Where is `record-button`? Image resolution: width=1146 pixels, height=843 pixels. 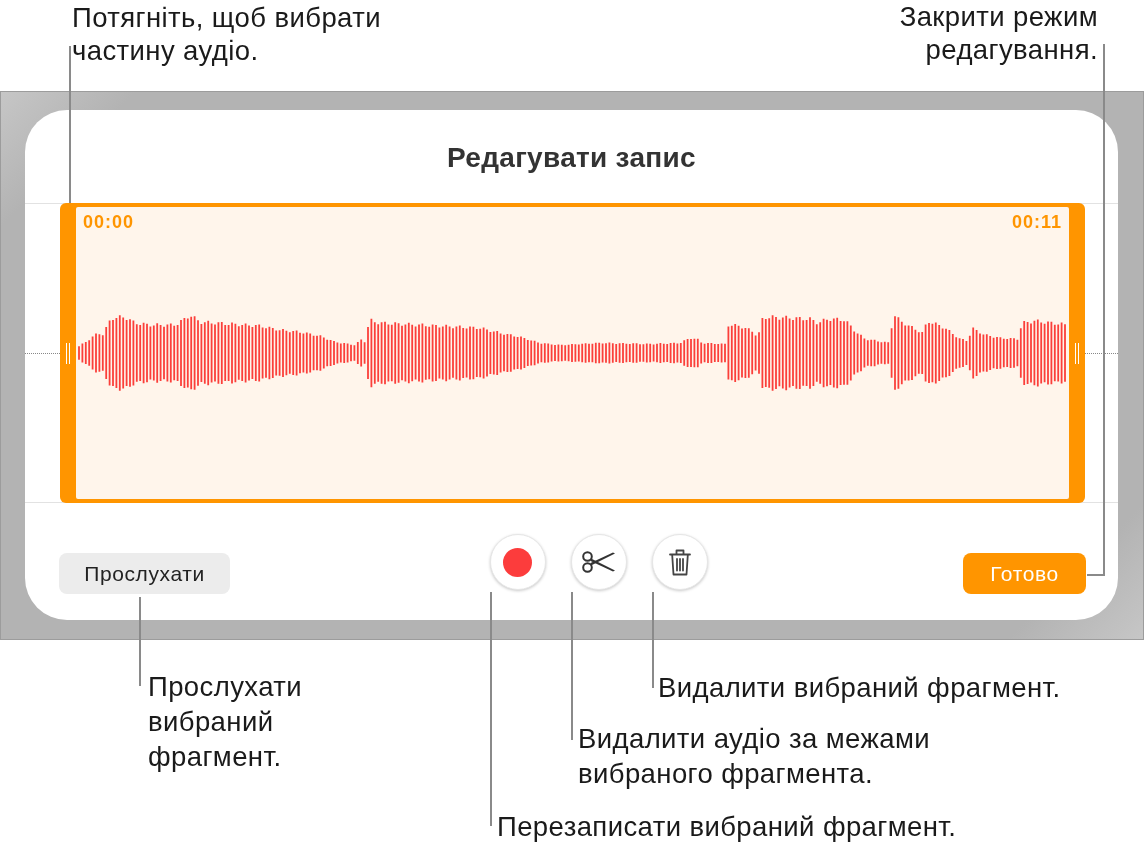 record-button is located at coordinates (517, 562).